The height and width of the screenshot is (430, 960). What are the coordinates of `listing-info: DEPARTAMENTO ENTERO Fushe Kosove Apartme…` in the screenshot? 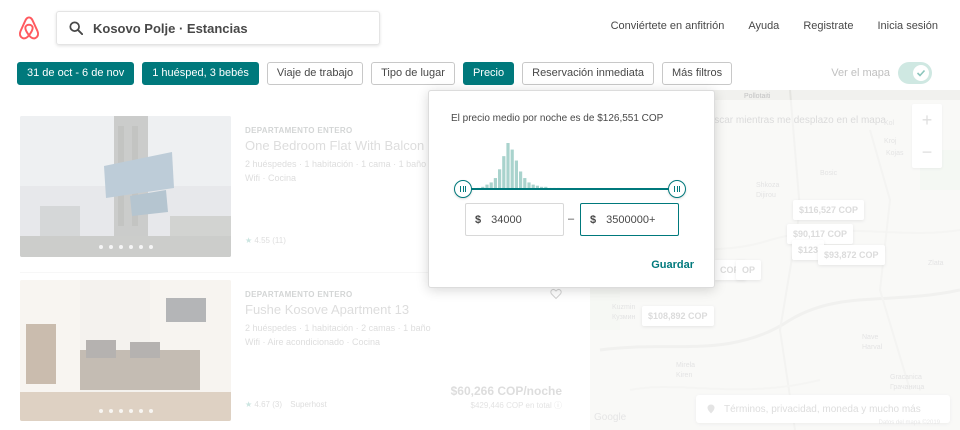 It's located at (410, 318).